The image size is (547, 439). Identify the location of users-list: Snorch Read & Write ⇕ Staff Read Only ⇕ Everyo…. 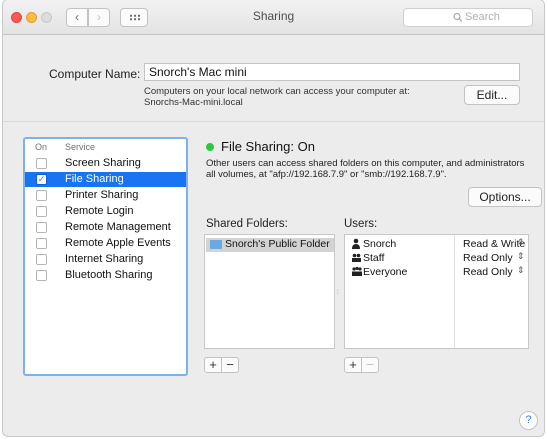
(436, 291).